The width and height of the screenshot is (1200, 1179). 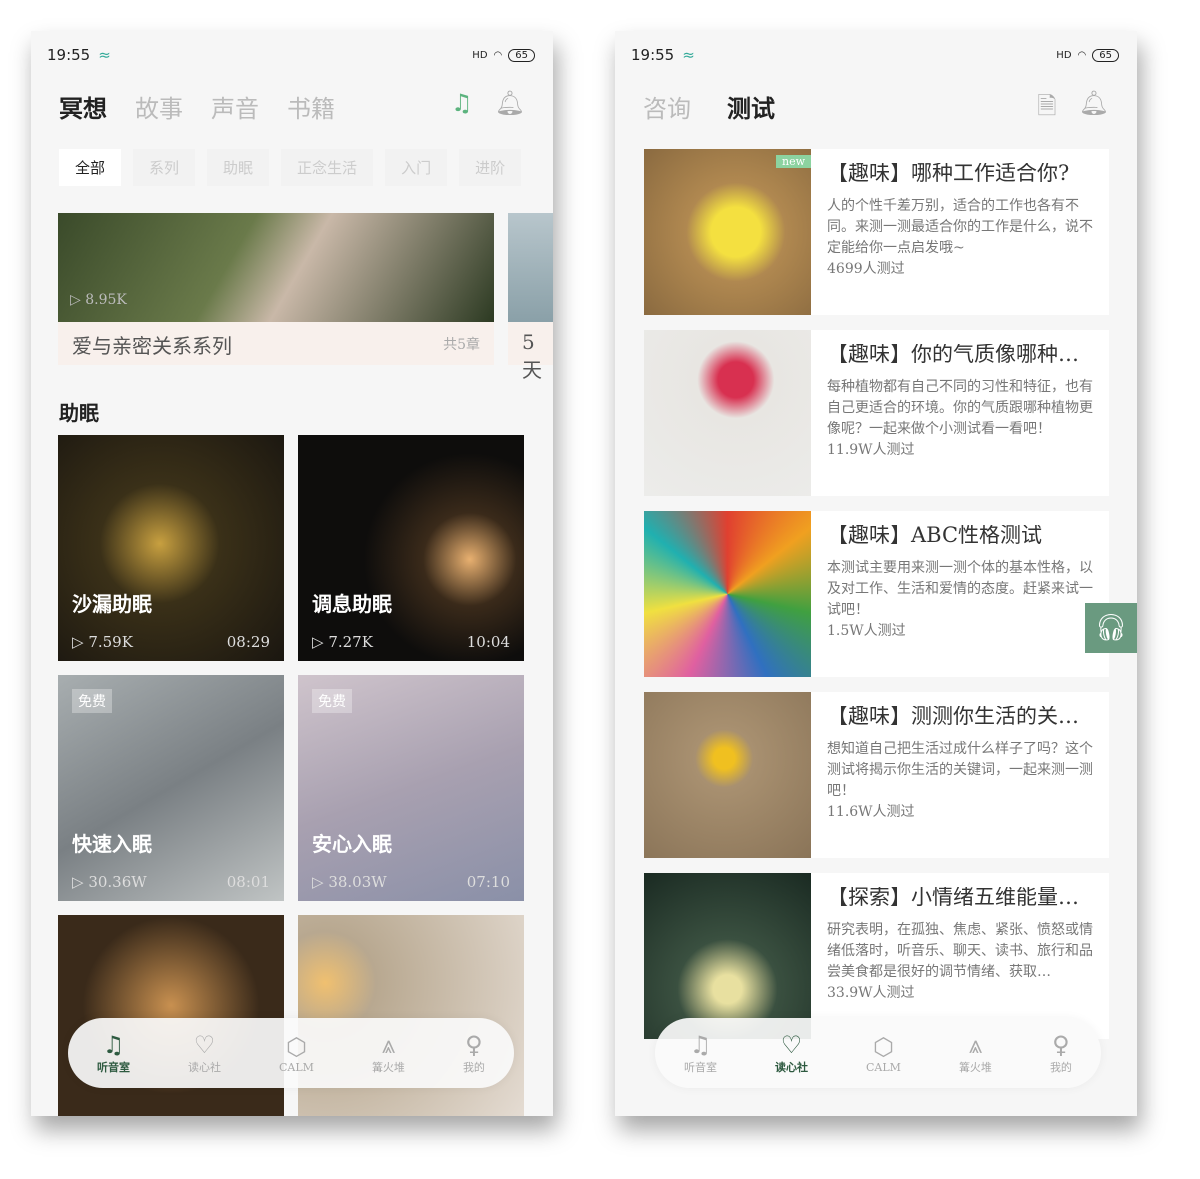 I want to click on track-card: 免费 快速入眠 ▷ 30.36W 08:01, so click(x=171, y=788).